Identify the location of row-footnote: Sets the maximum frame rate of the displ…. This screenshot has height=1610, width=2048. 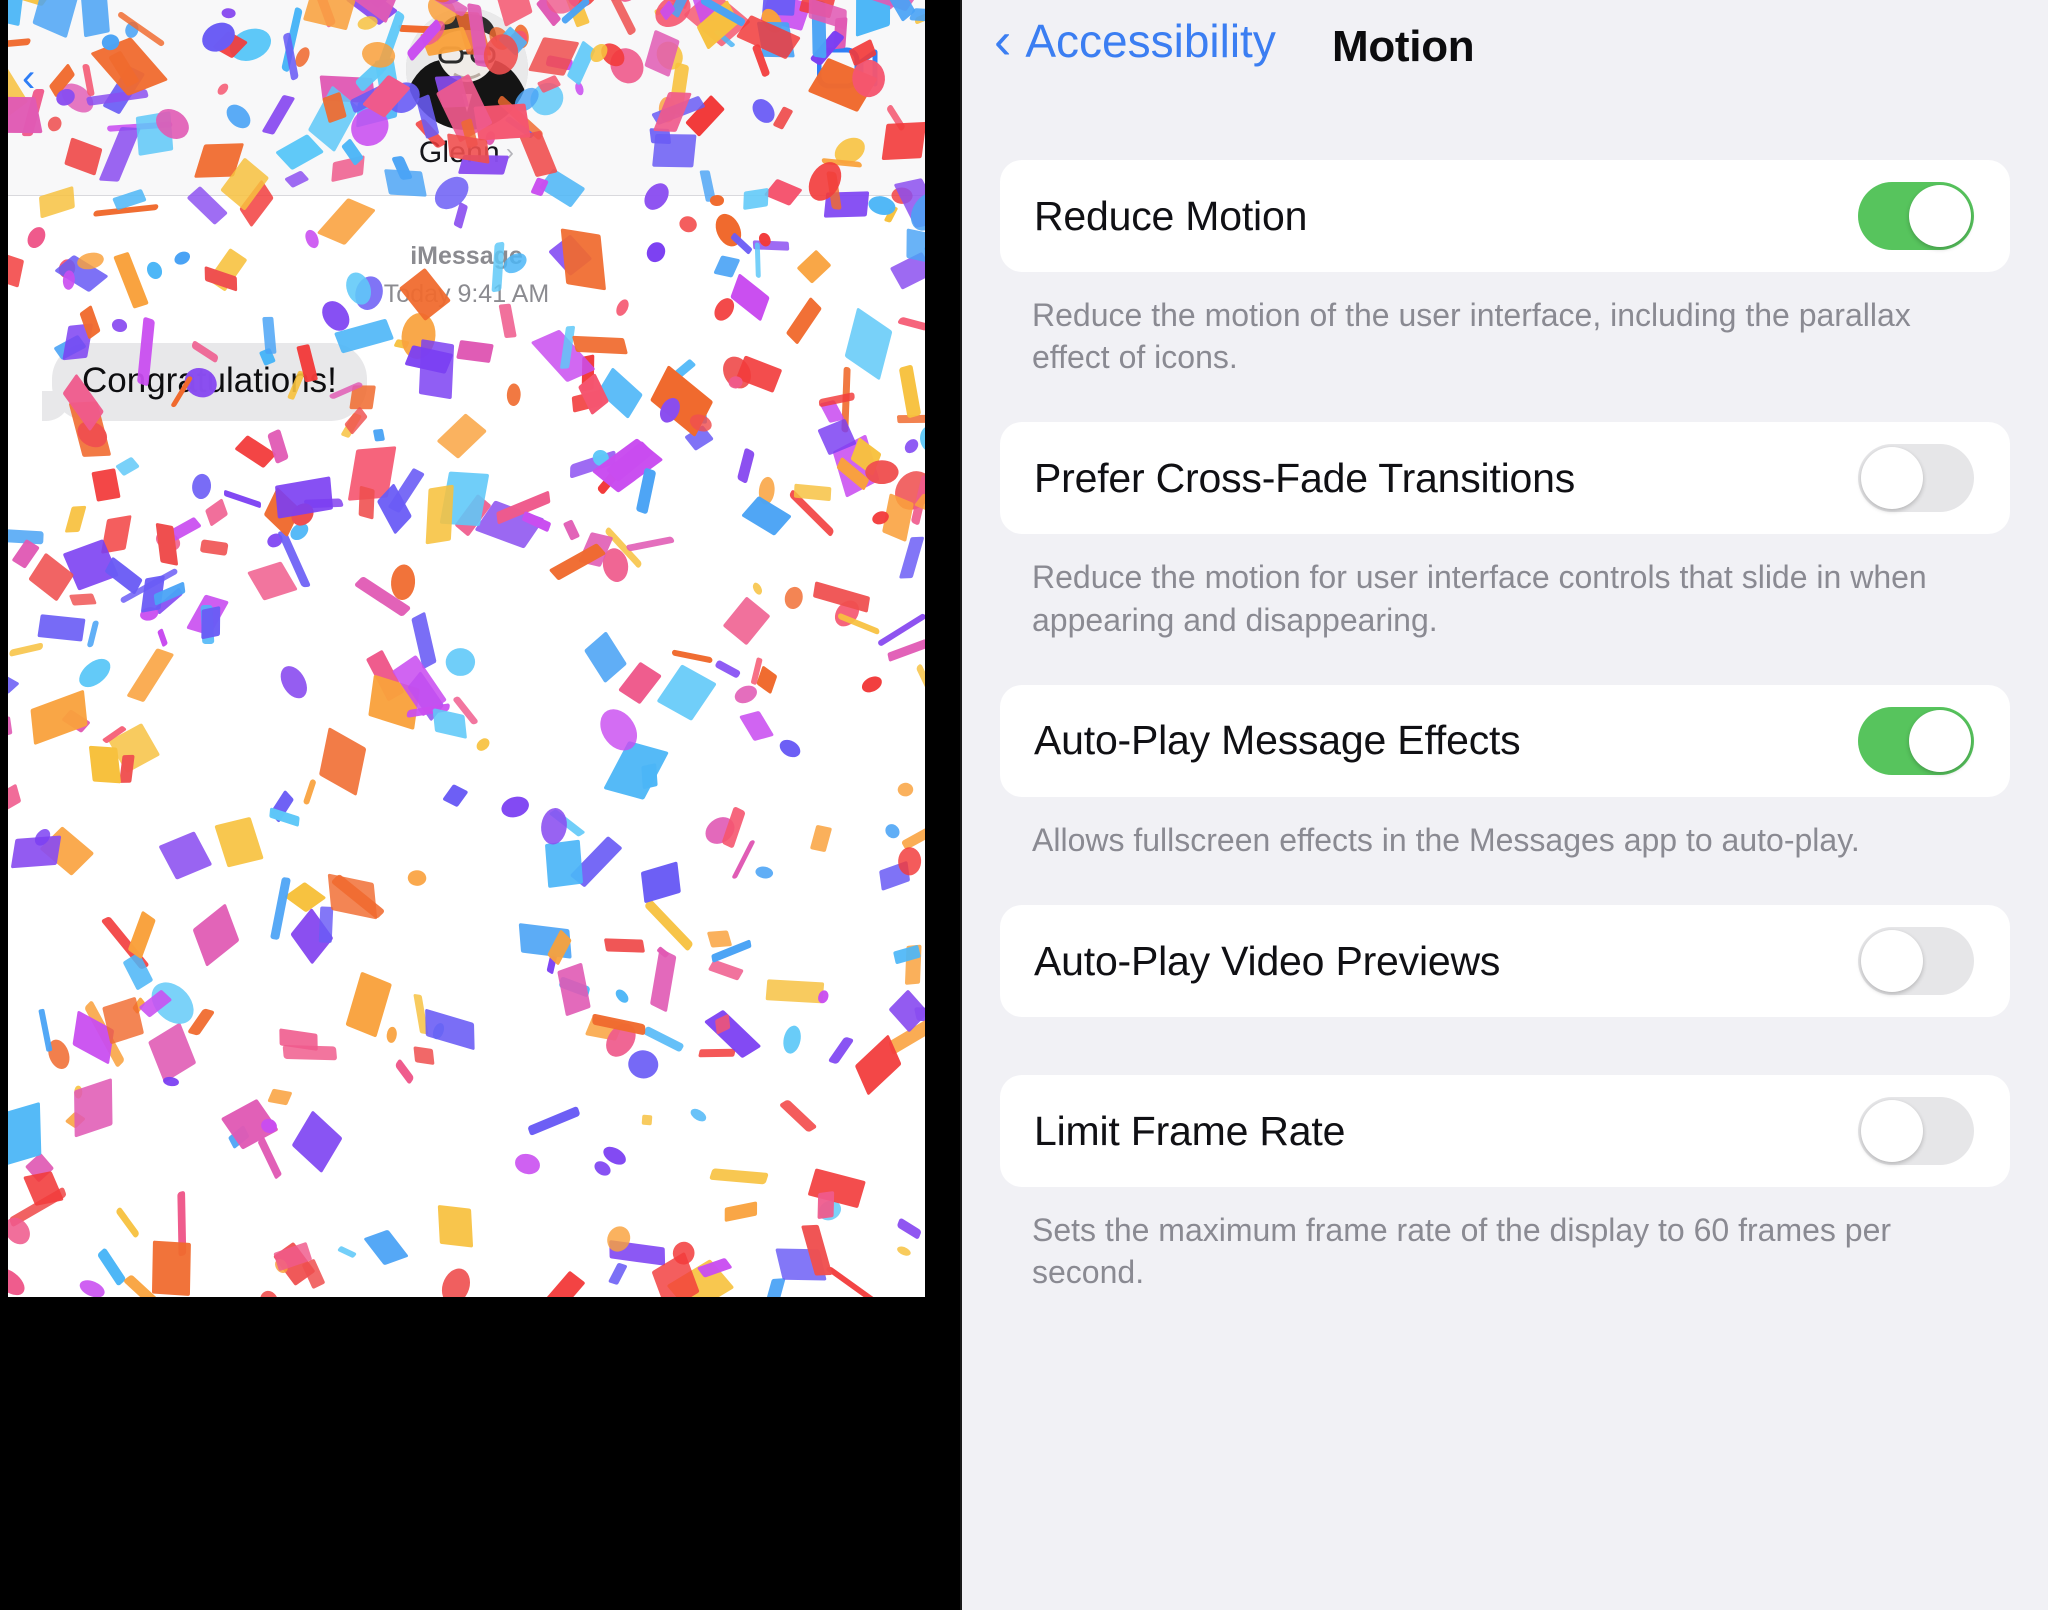
(1462, 1251).